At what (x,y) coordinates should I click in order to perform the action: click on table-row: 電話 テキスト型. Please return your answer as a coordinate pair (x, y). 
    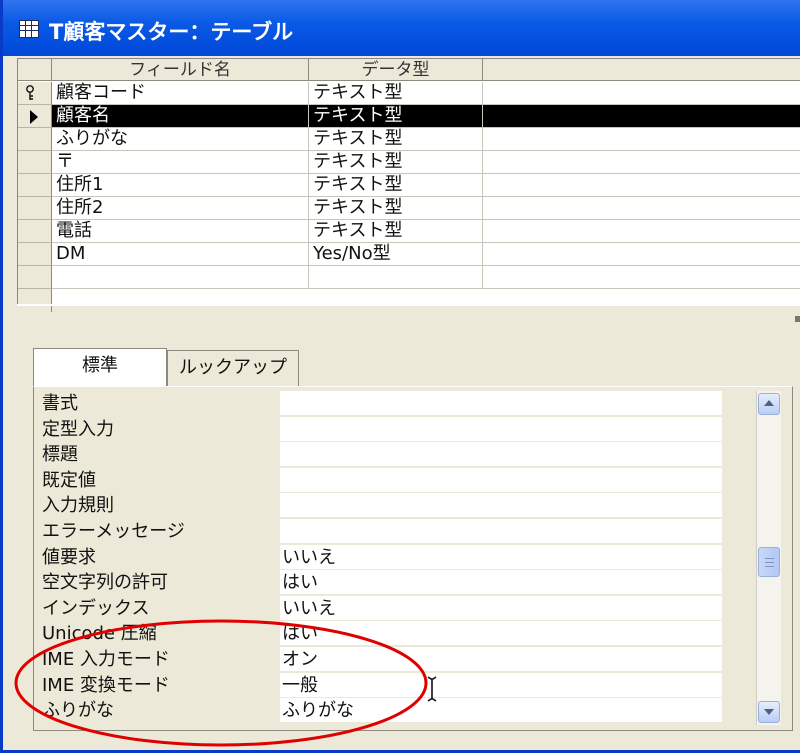
    Looking at the image, I should click on (409, 231).